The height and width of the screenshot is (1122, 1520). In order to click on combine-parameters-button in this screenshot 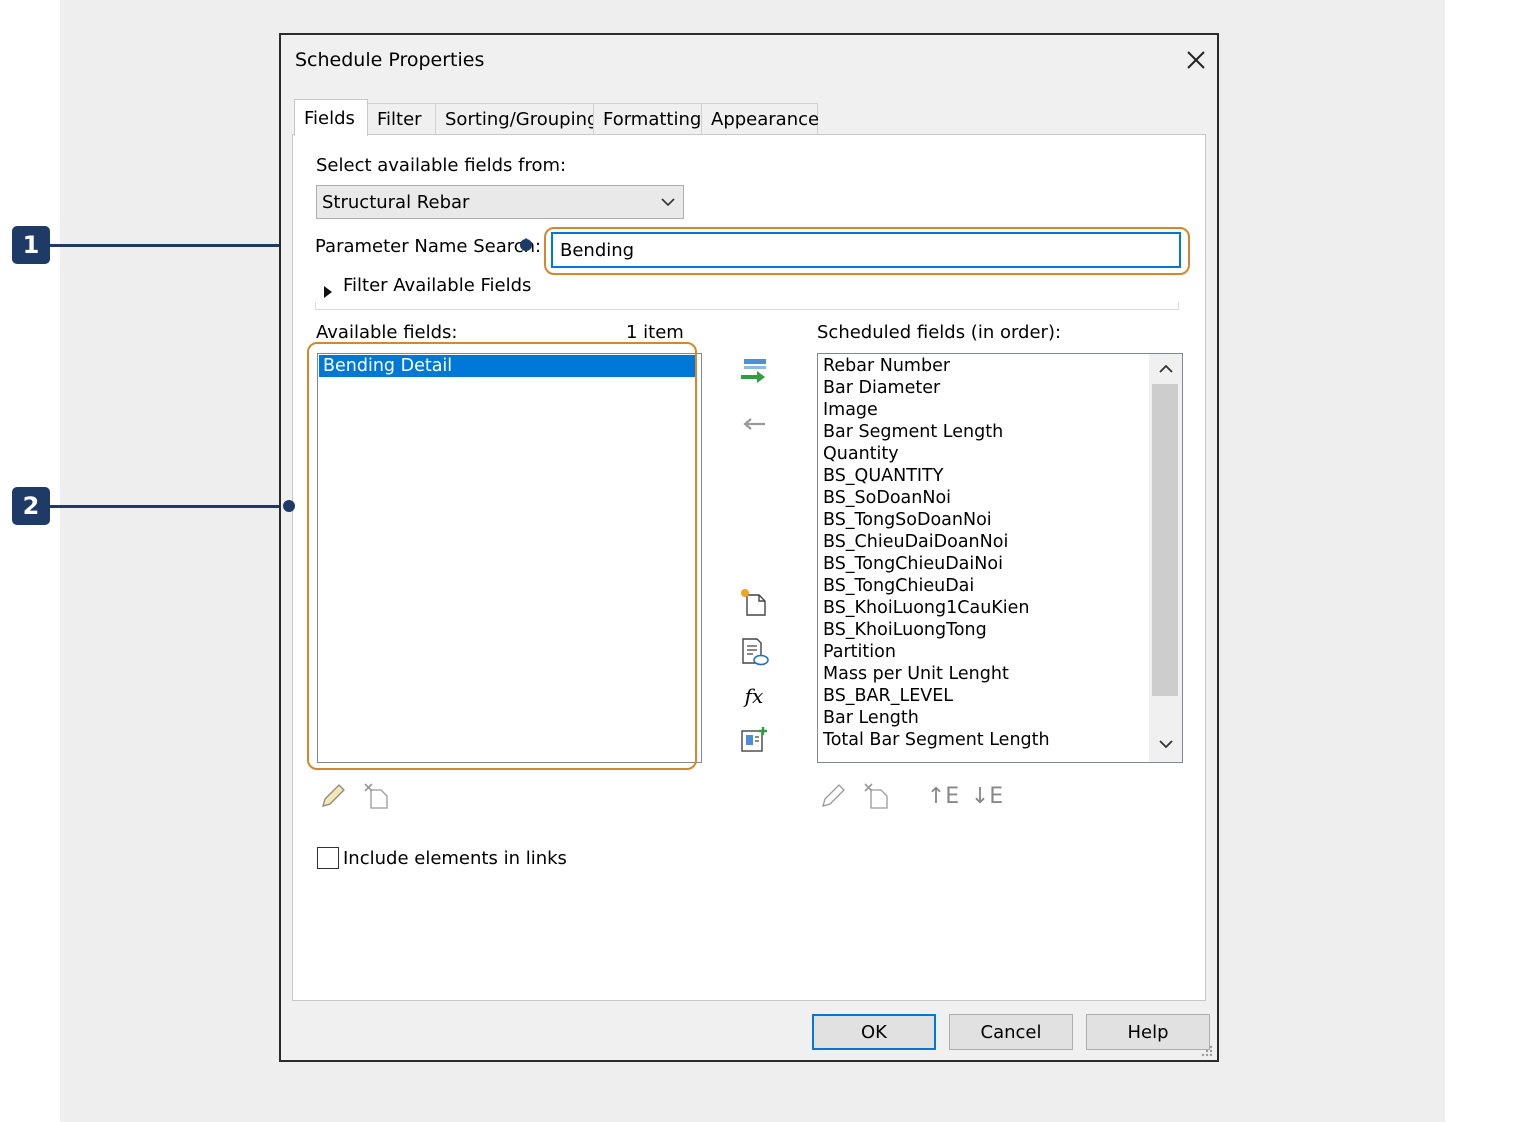, I will do `click(754, 740)`.